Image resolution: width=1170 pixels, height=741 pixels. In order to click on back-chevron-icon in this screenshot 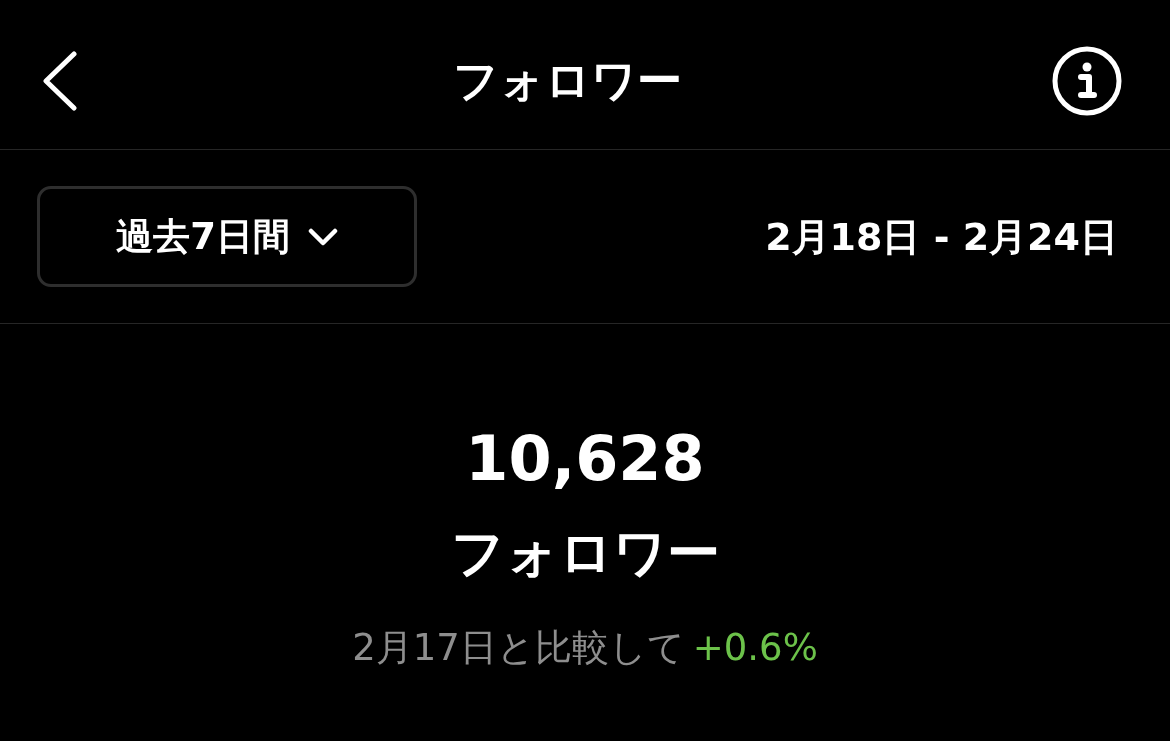, I will do `click(60, 80)`.